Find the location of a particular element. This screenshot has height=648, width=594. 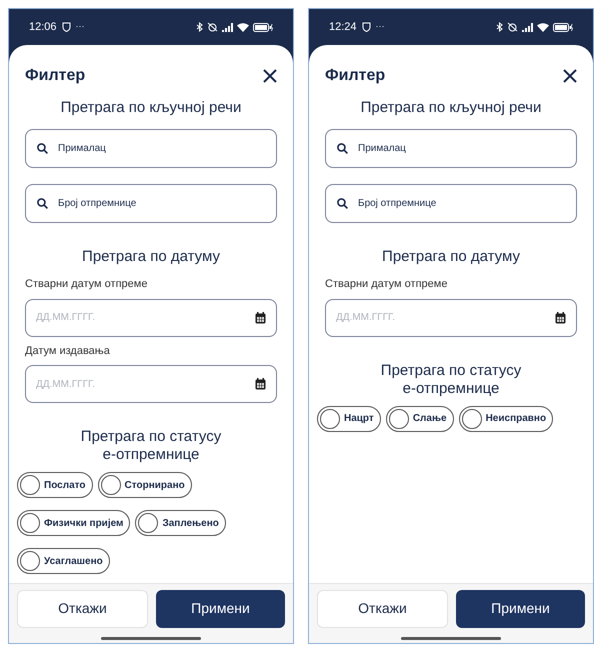

status-time: 12:06 is located at coordinates (43, 27).